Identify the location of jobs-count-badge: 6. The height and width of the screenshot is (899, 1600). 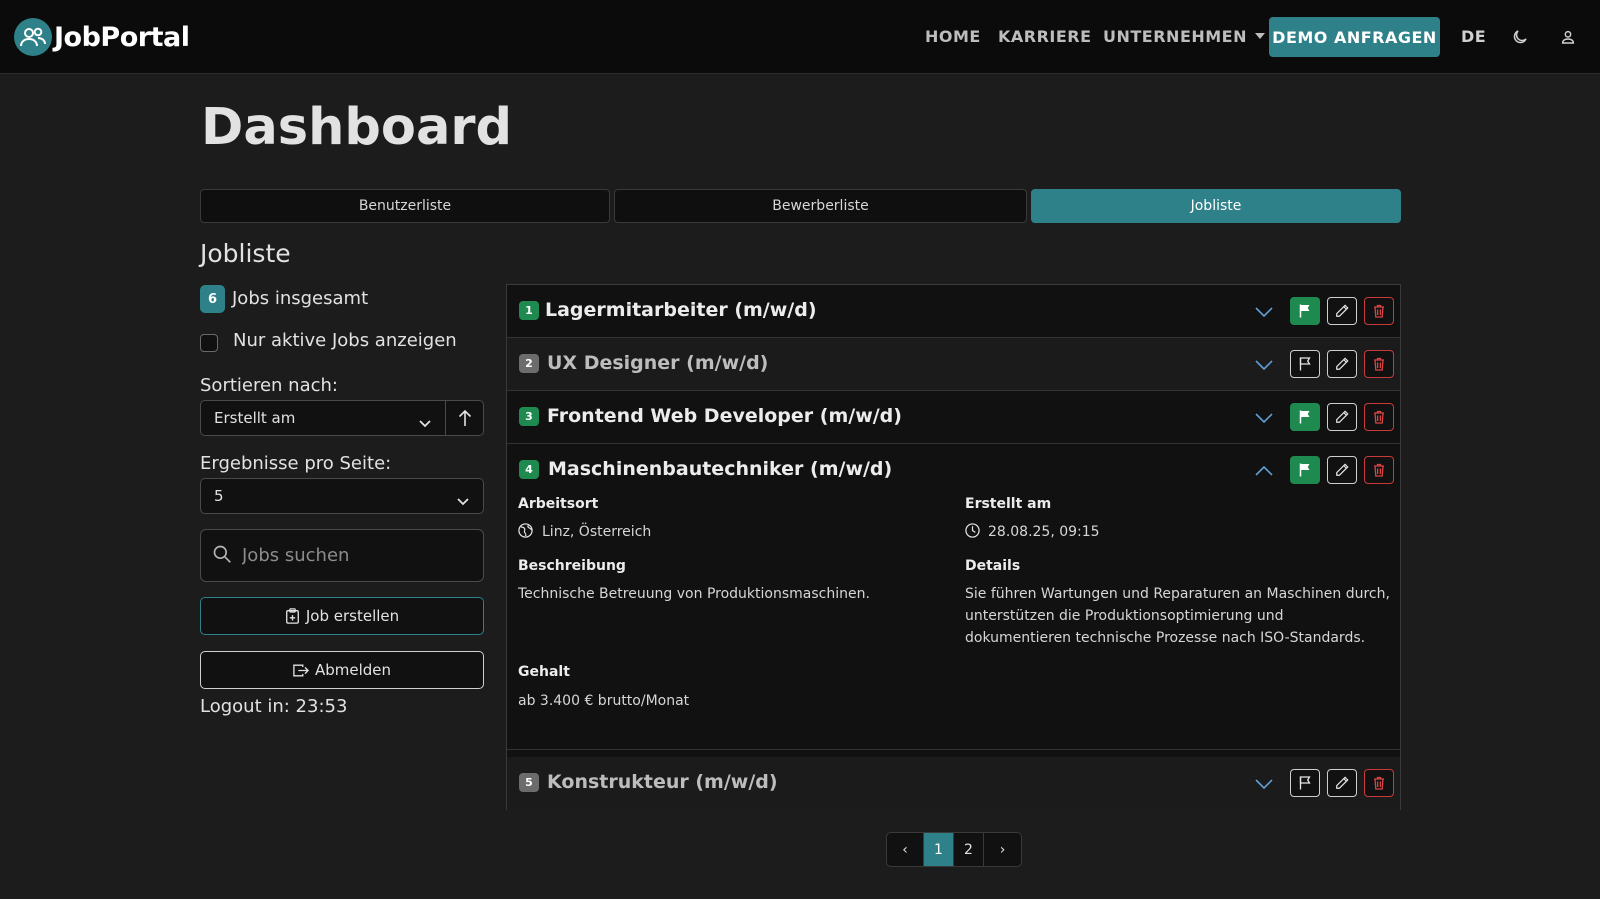
(212, 299).